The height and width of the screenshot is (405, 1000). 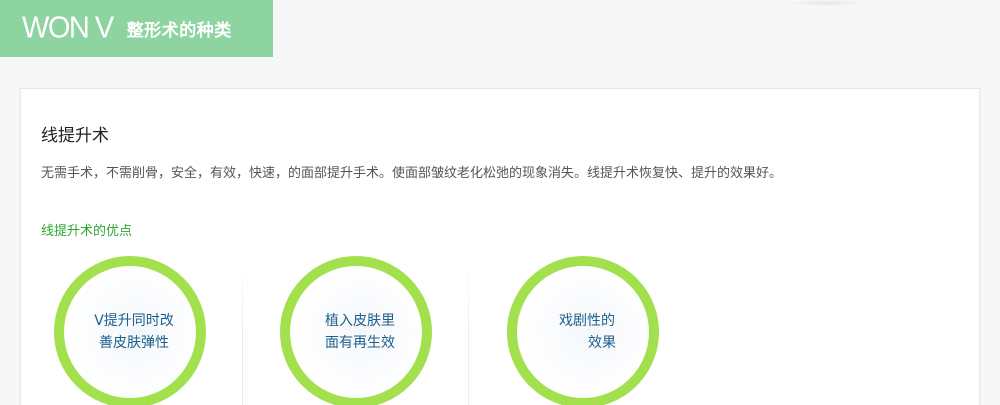 What do you see at coordinates (134, 343) in the screenshot?
I see `feature-label-line: 善皮肤弹性` at bounding box center [134, 343].